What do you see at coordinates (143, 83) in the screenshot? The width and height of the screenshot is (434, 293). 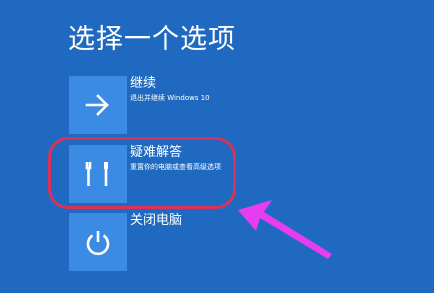 I see `continue-label: 继续` at bounding box center [143, 83].